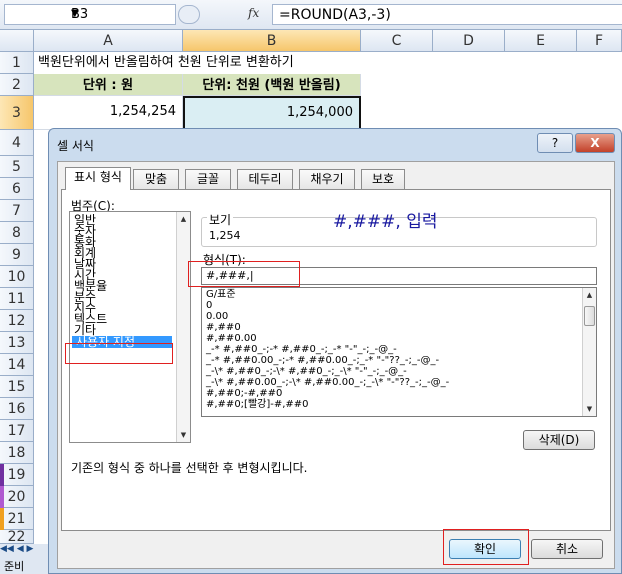 This screenshot has height=574, width=622. What do you see at coordinates (272, 113) in the screenshot?
I see `cell-b3: 1,254,000` at bounding box center [272, 113].